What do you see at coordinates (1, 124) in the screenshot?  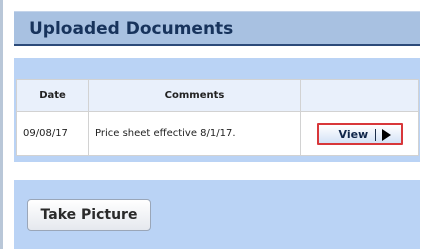 I see `left-divider` at bounding box center [1, 124].